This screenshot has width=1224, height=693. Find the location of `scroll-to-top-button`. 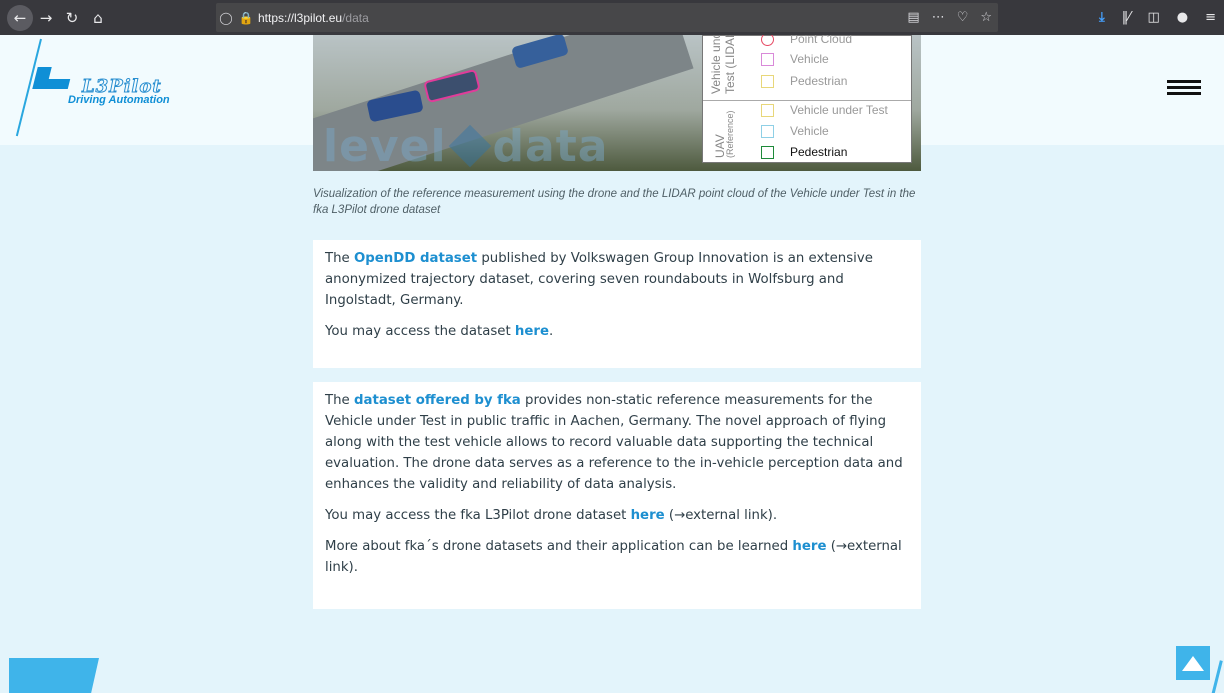

scroll-to-top-button is located at coordinates (1193, 663).